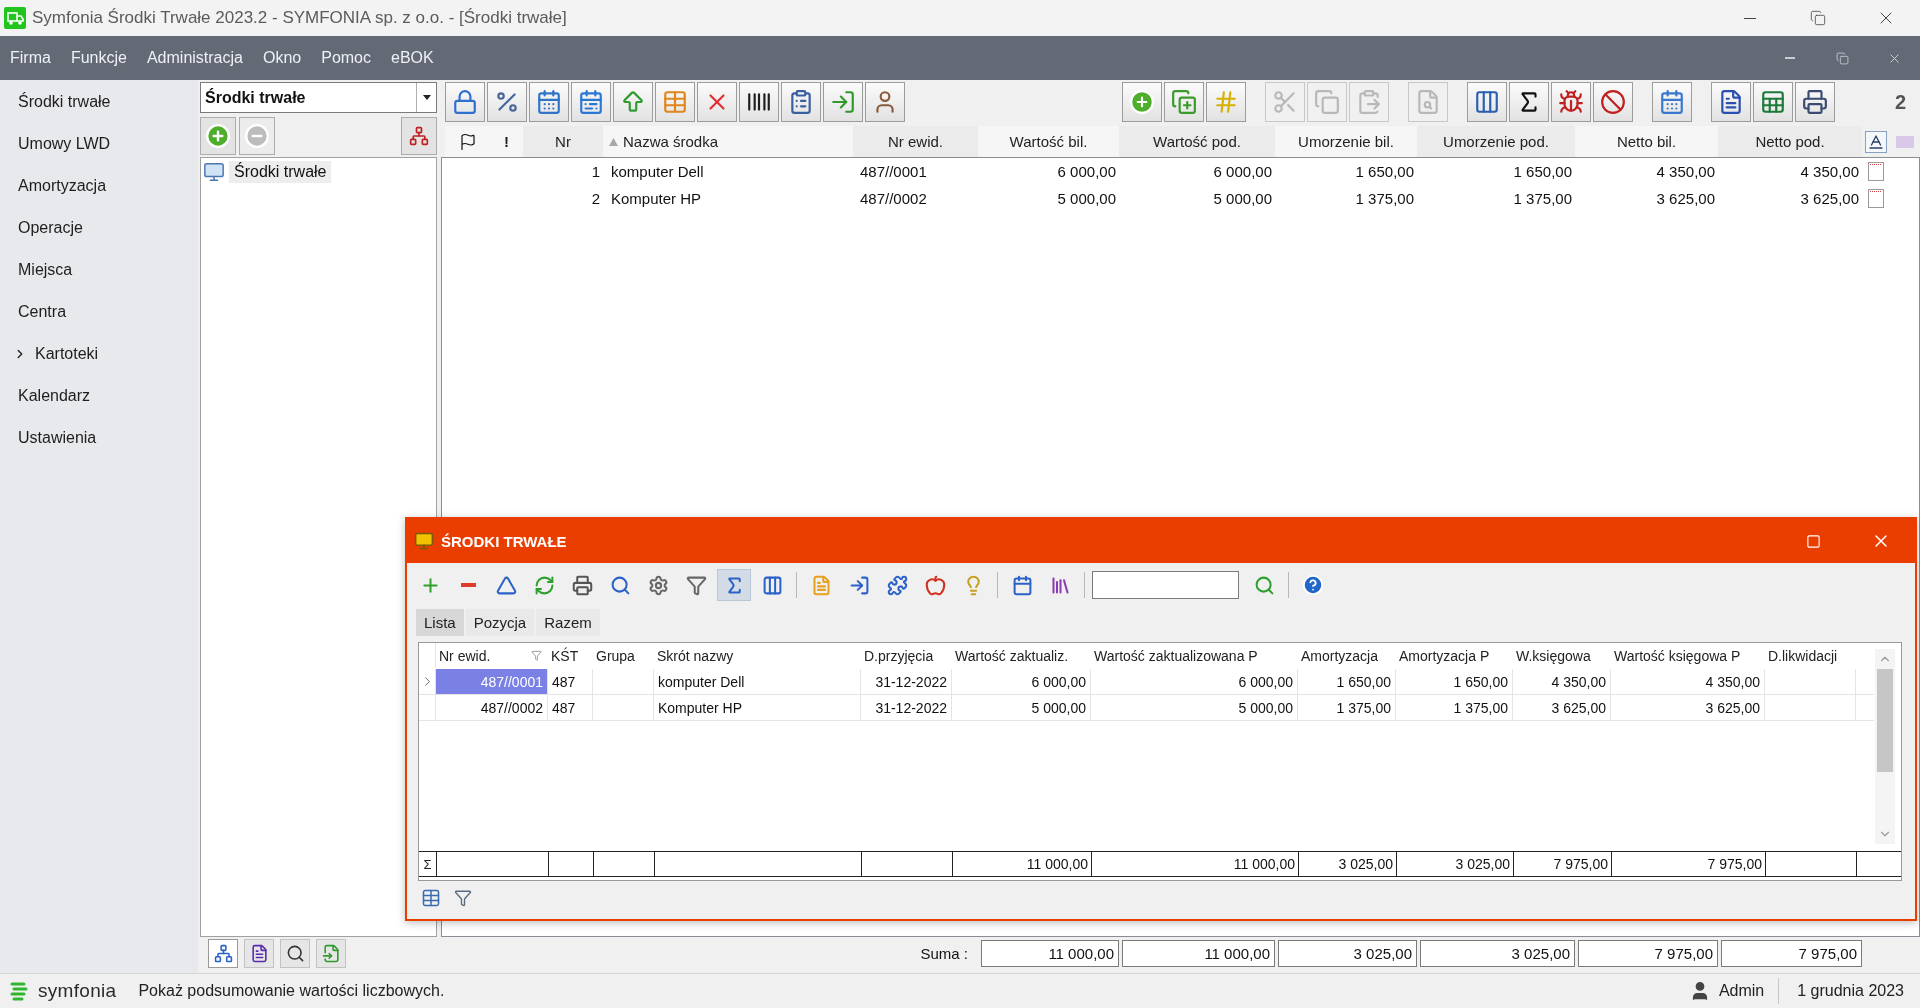 This screenshot has width=1920, height=1008. Describe the element at coordinates (500, 622) in the screenshot. I see `tab: Pozycja` at that location.